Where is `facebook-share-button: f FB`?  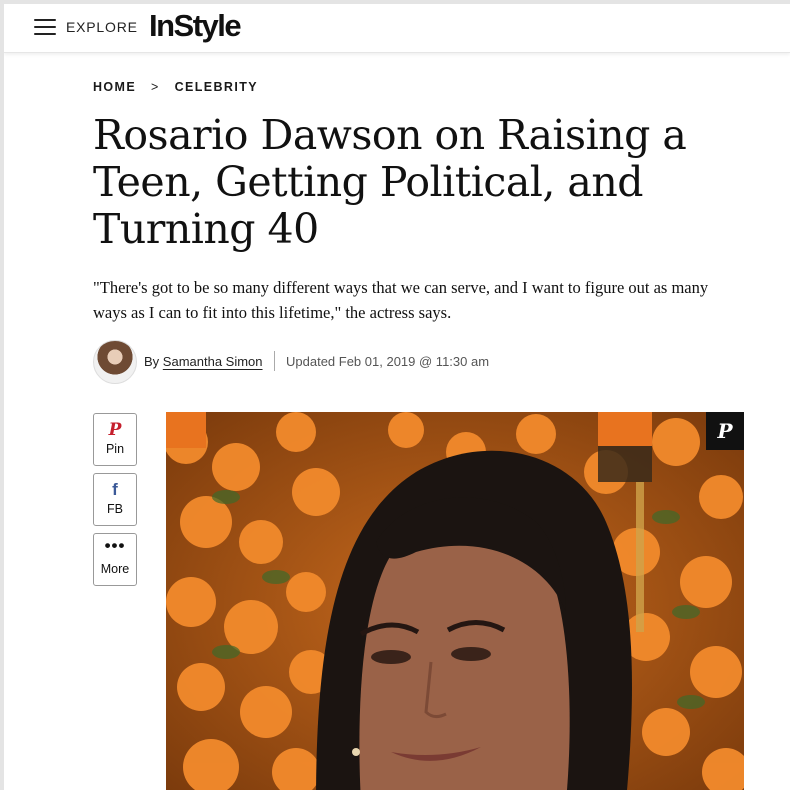
facebook-share-button: f FB is located at coordinates (115, 499).